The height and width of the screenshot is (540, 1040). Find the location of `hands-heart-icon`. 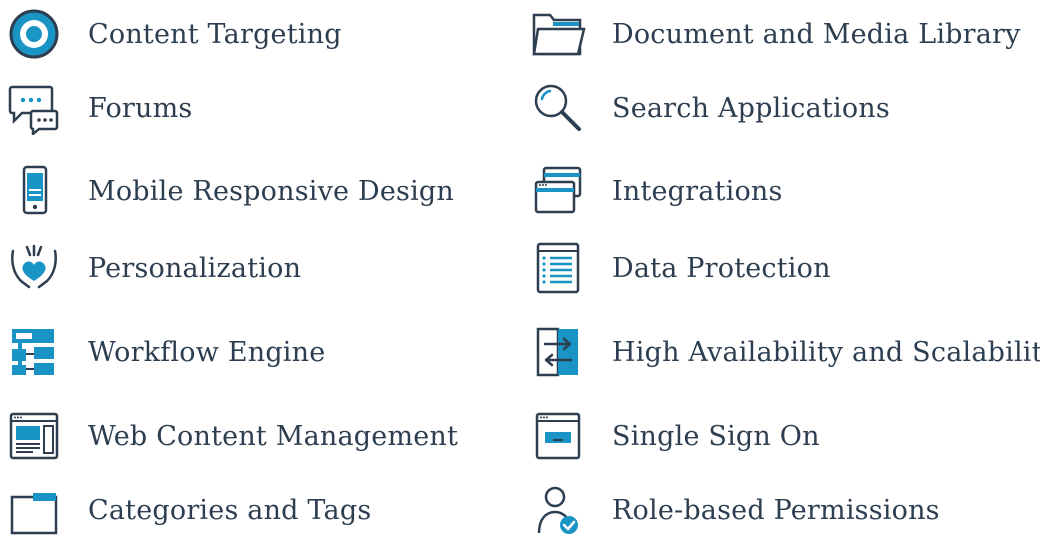

hands-heart-icon is located at coordinates (34, 268).